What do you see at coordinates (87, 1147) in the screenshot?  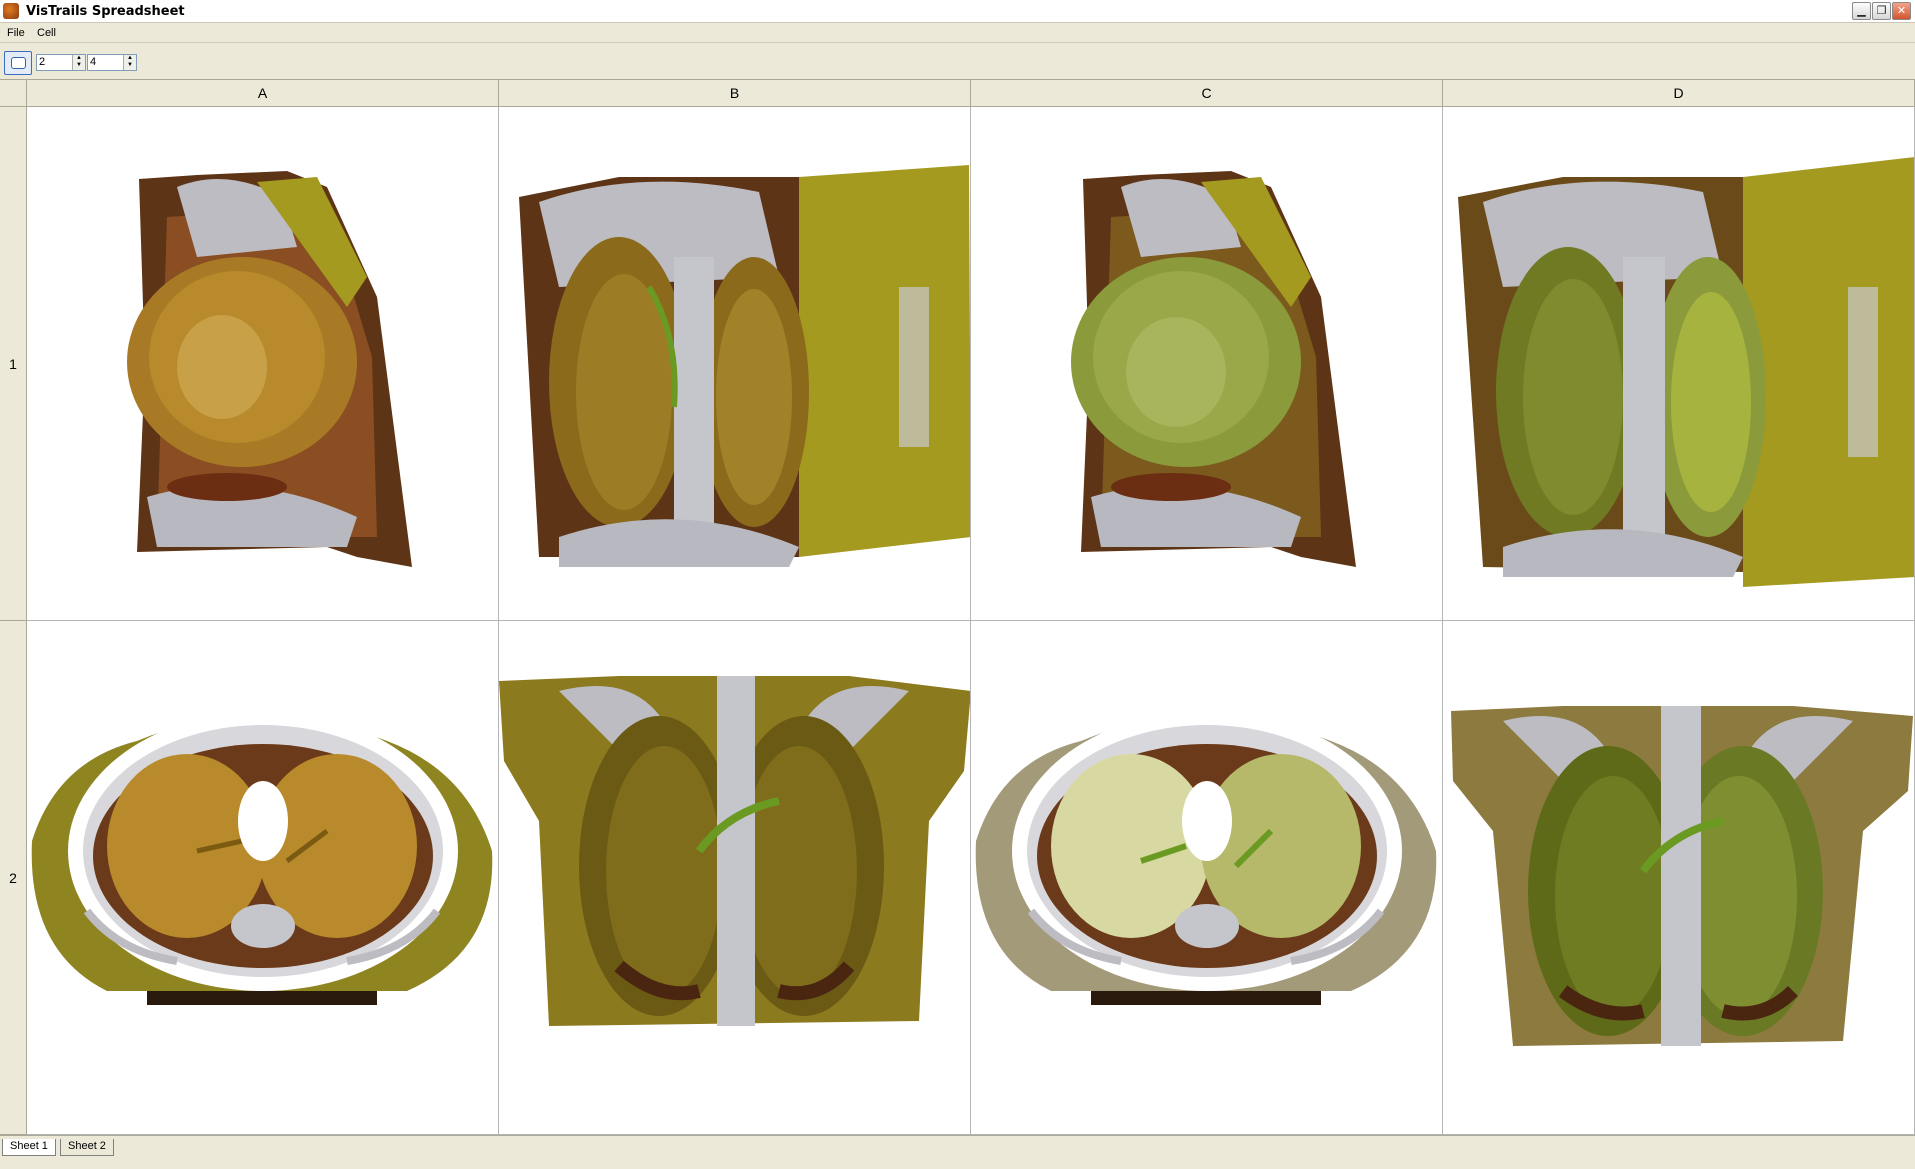 I see `tab-sheet-2: Sheet 2` at bounding box center [87, 1147].